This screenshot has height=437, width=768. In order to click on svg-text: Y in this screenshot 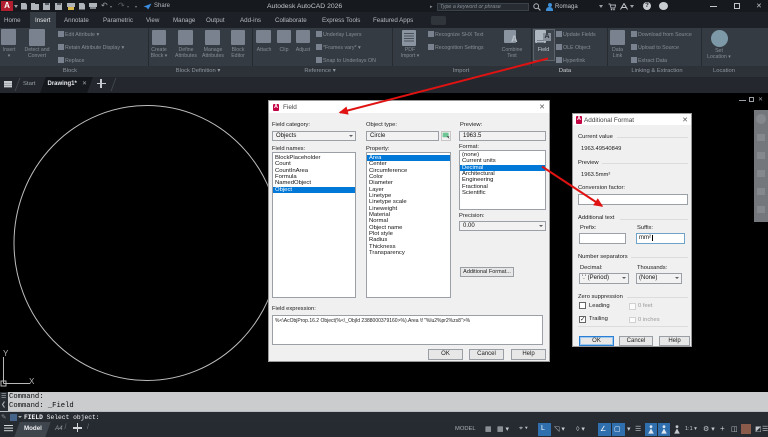, I will do `click(6, 353)`.